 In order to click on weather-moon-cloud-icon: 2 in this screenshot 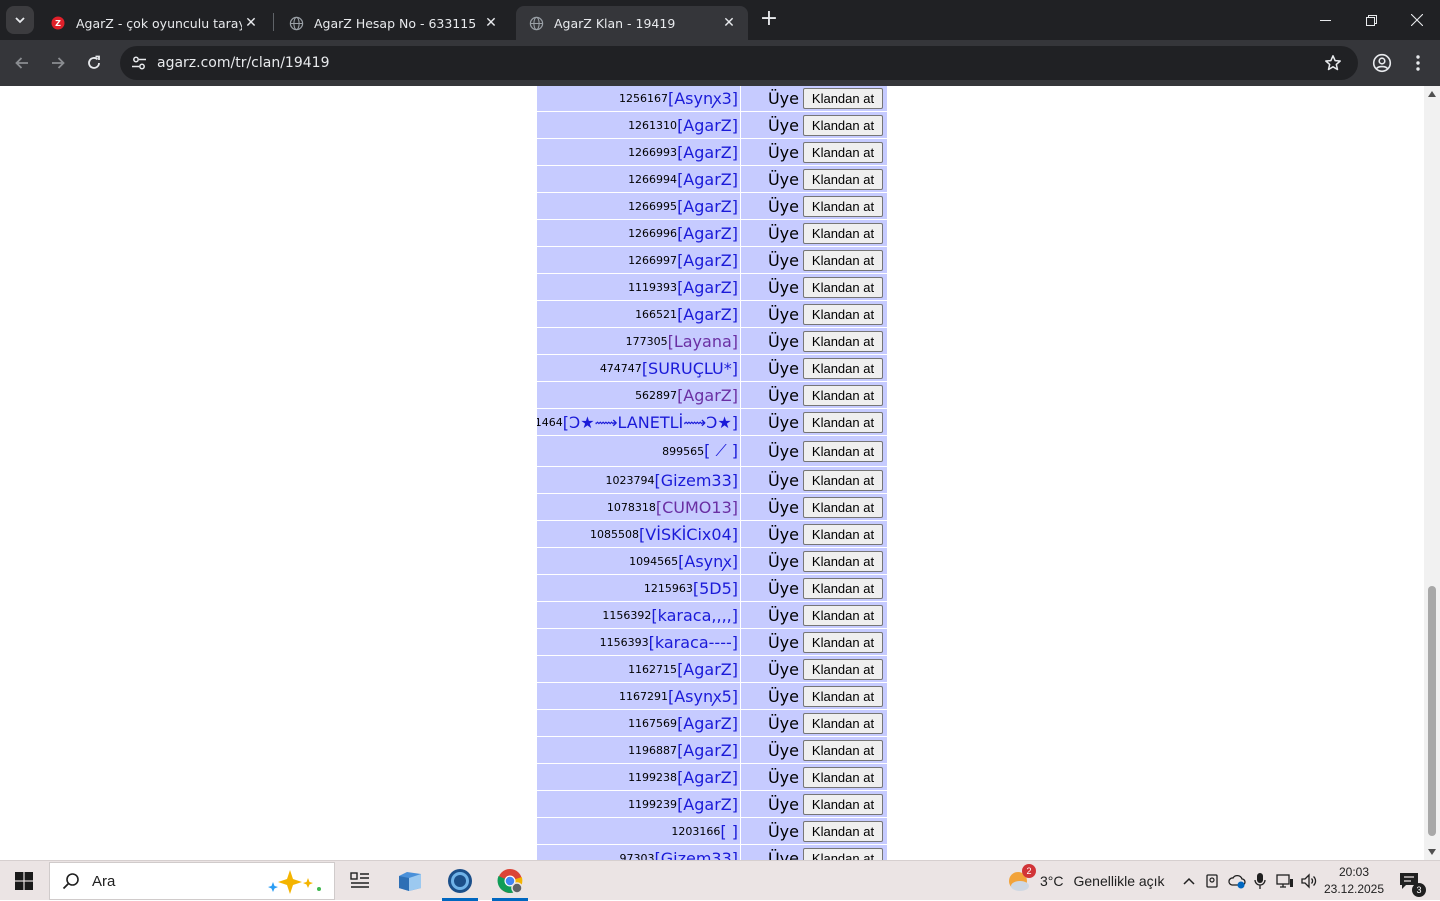, I will do `click(1021, 879)`.